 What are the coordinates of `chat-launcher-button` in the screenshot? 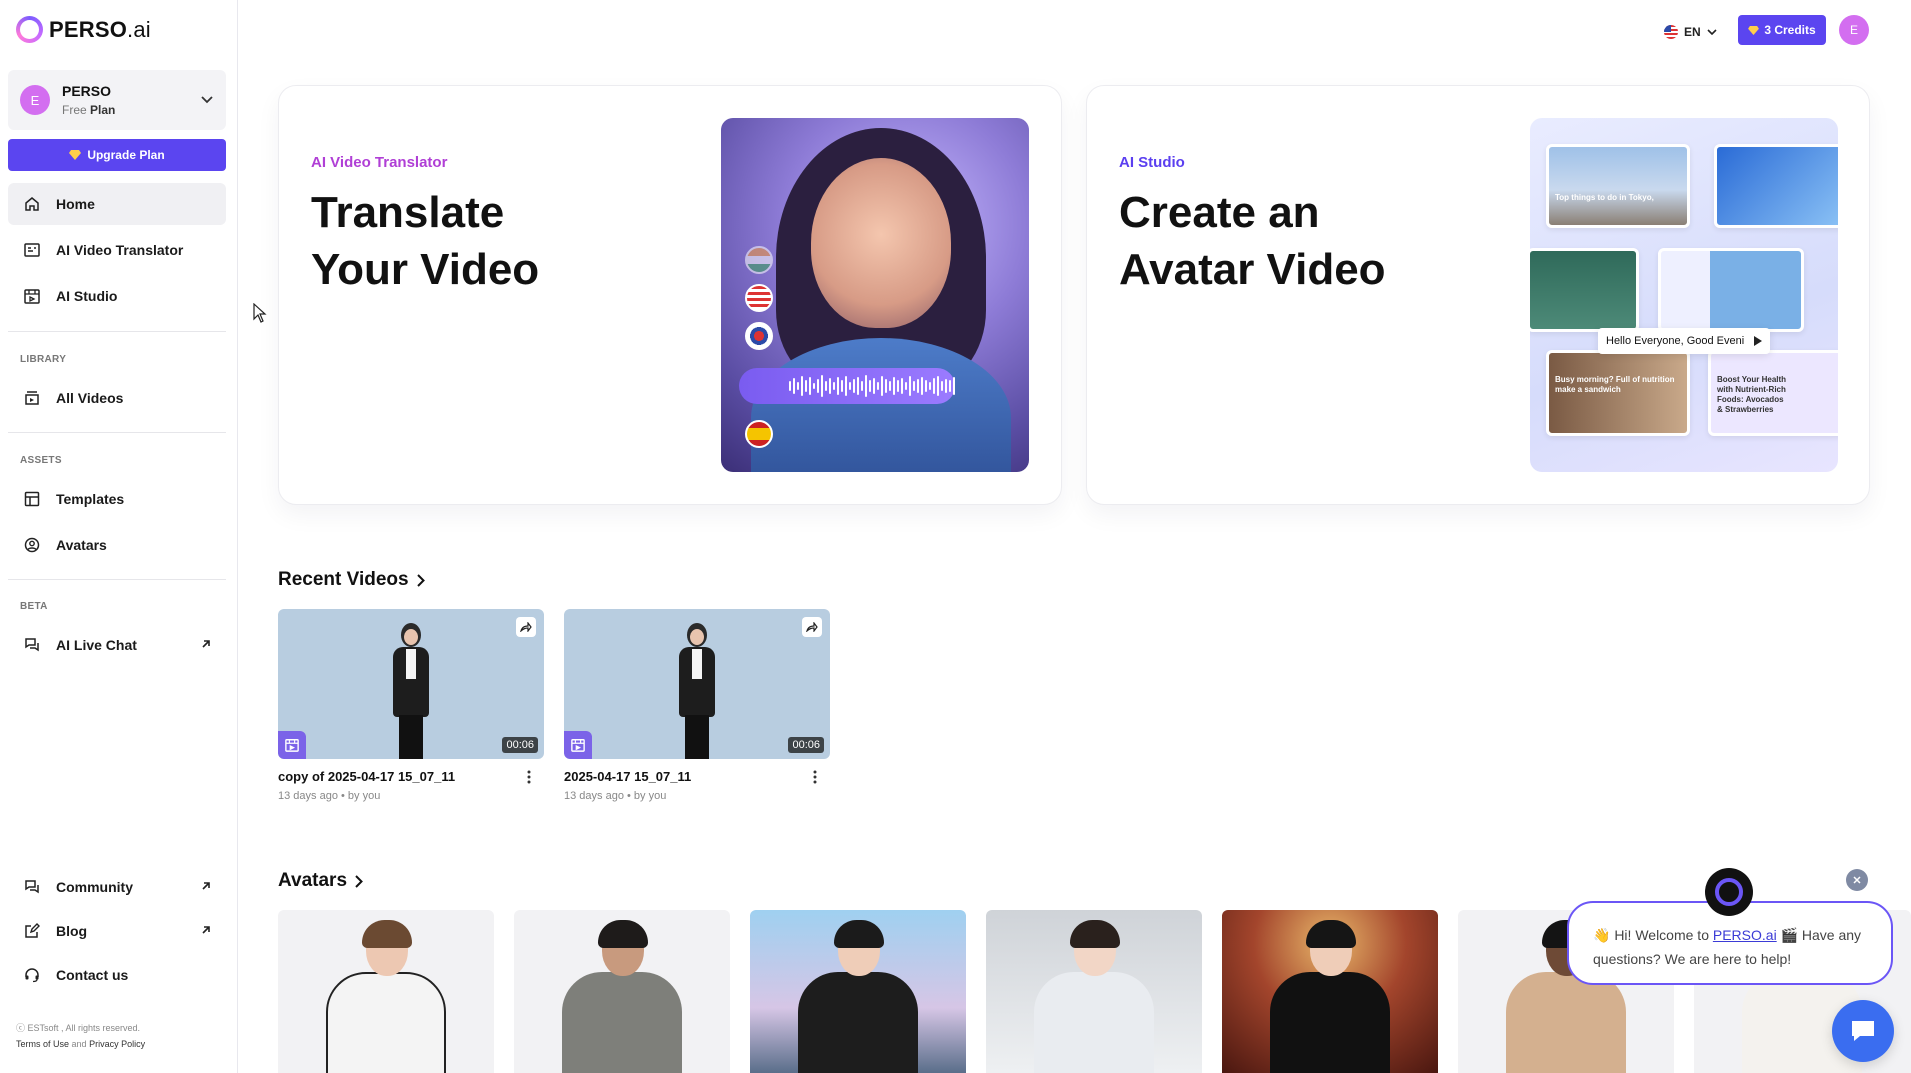 It's located at (1863, 1031).